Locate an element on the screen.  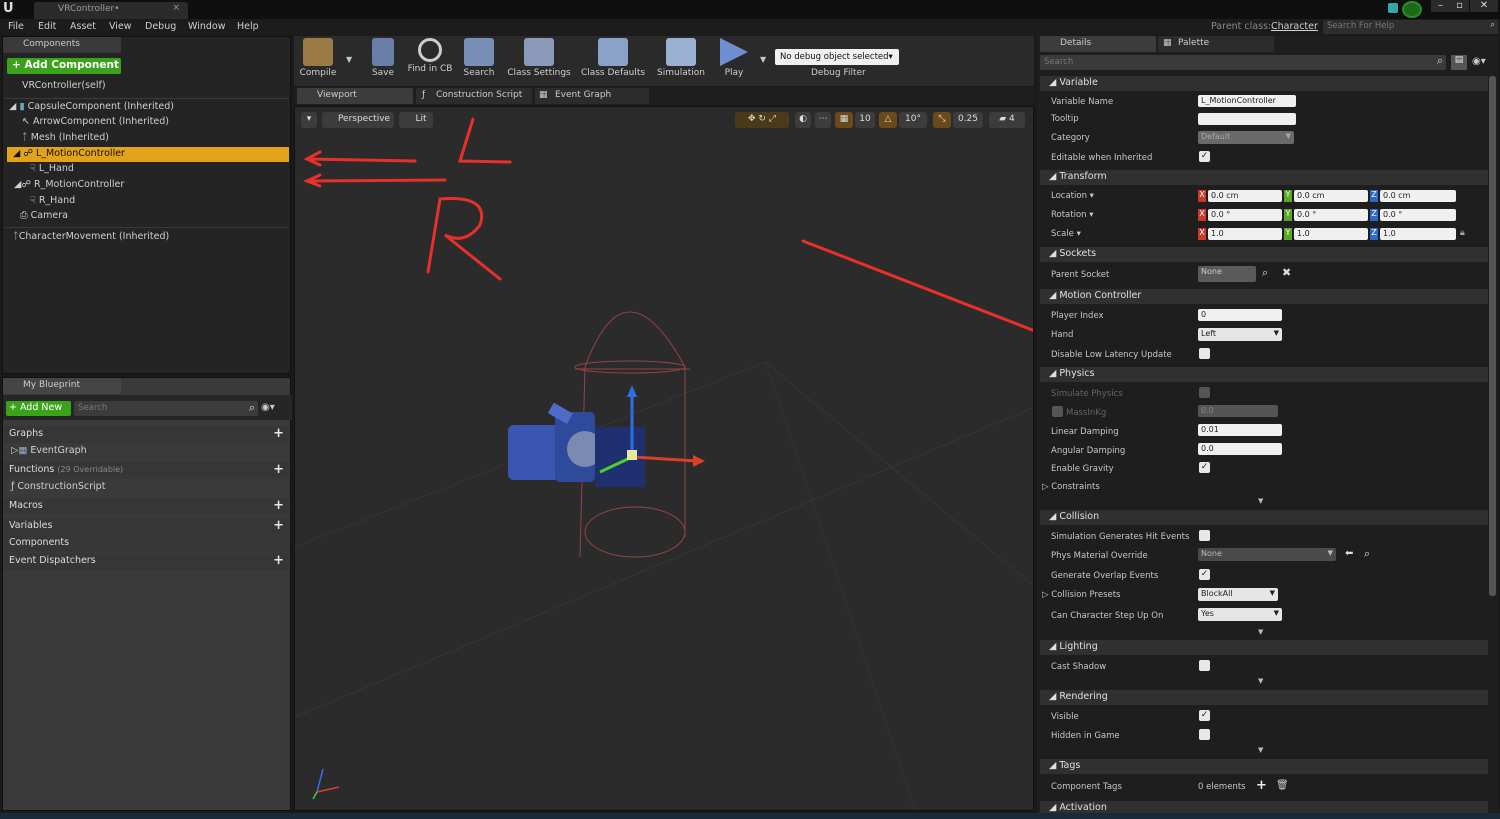
section-collision: ◢ Collision is located at coordinates (1264, 517).